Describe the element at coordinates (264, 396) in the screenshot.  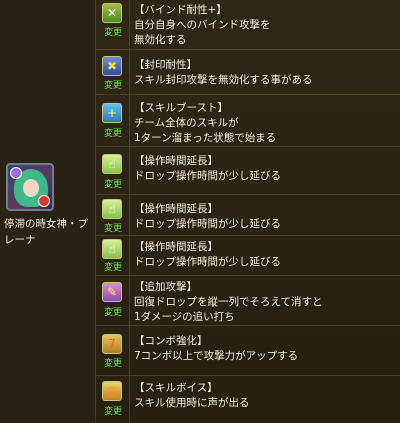
I see `awakening-text: 【スキルボイス】 スキル使用時に声が出る` at that location.